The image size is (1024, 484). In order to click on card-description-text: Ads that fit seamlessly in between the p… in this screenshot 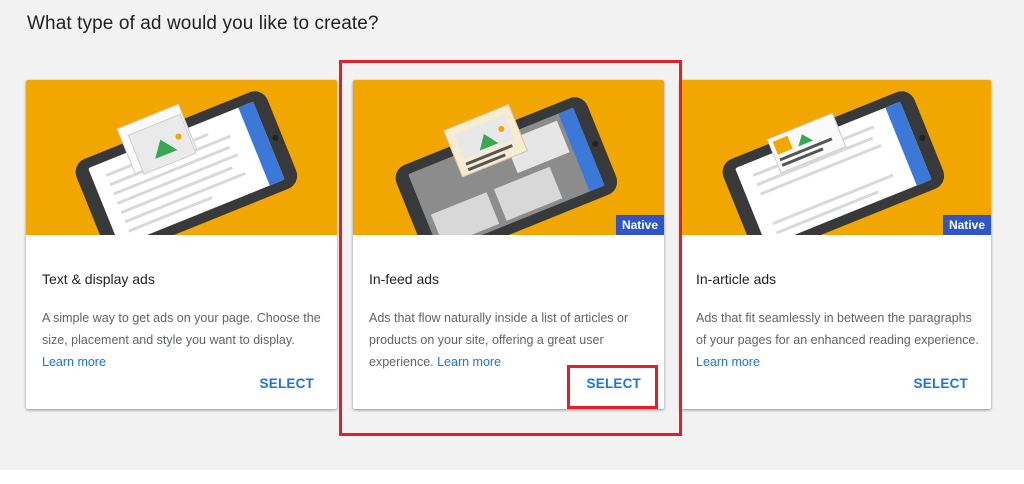, I will do `click(837, 329)`.